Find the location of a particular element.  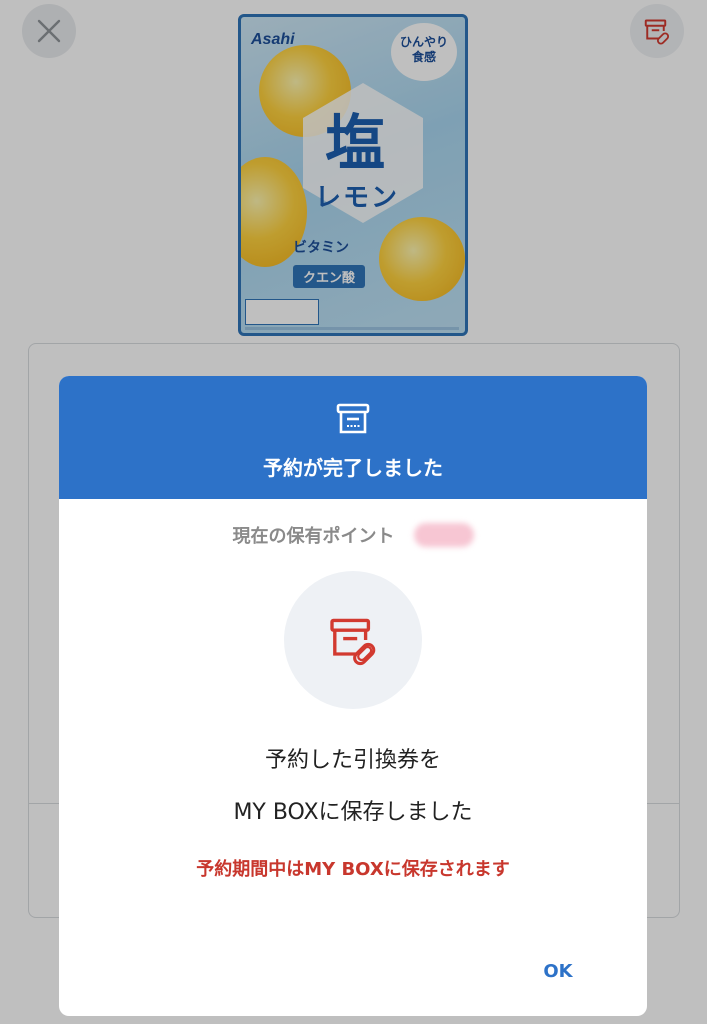

dialog-header: 予約が完了しました is located at coordinates (353, 437).